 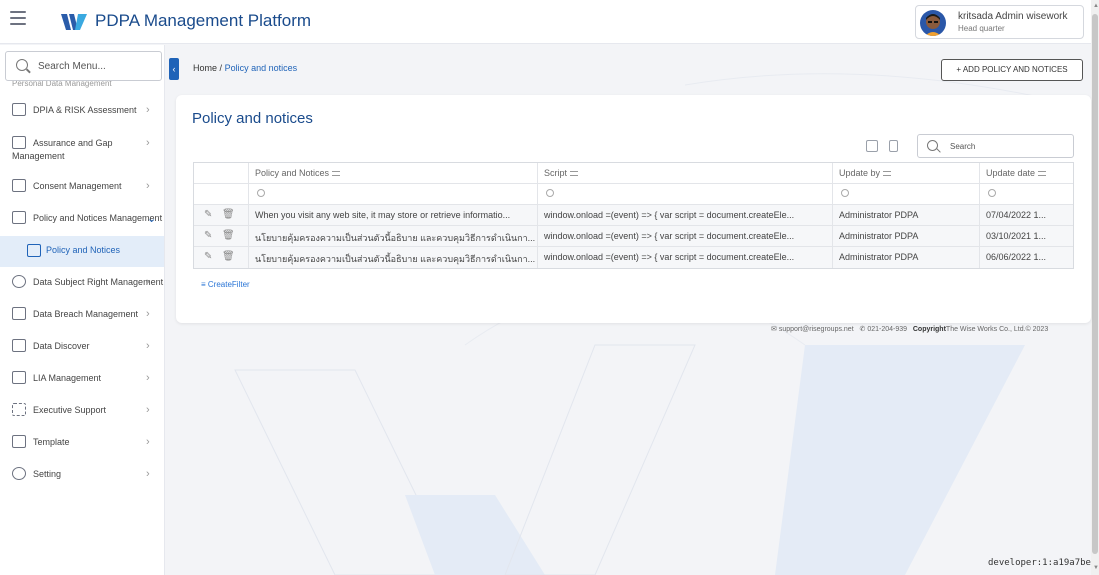 What do you see at coordinates (893, 146) in the screenshot?
I see `column-chooser-icon` at bounding box center [893, 146].